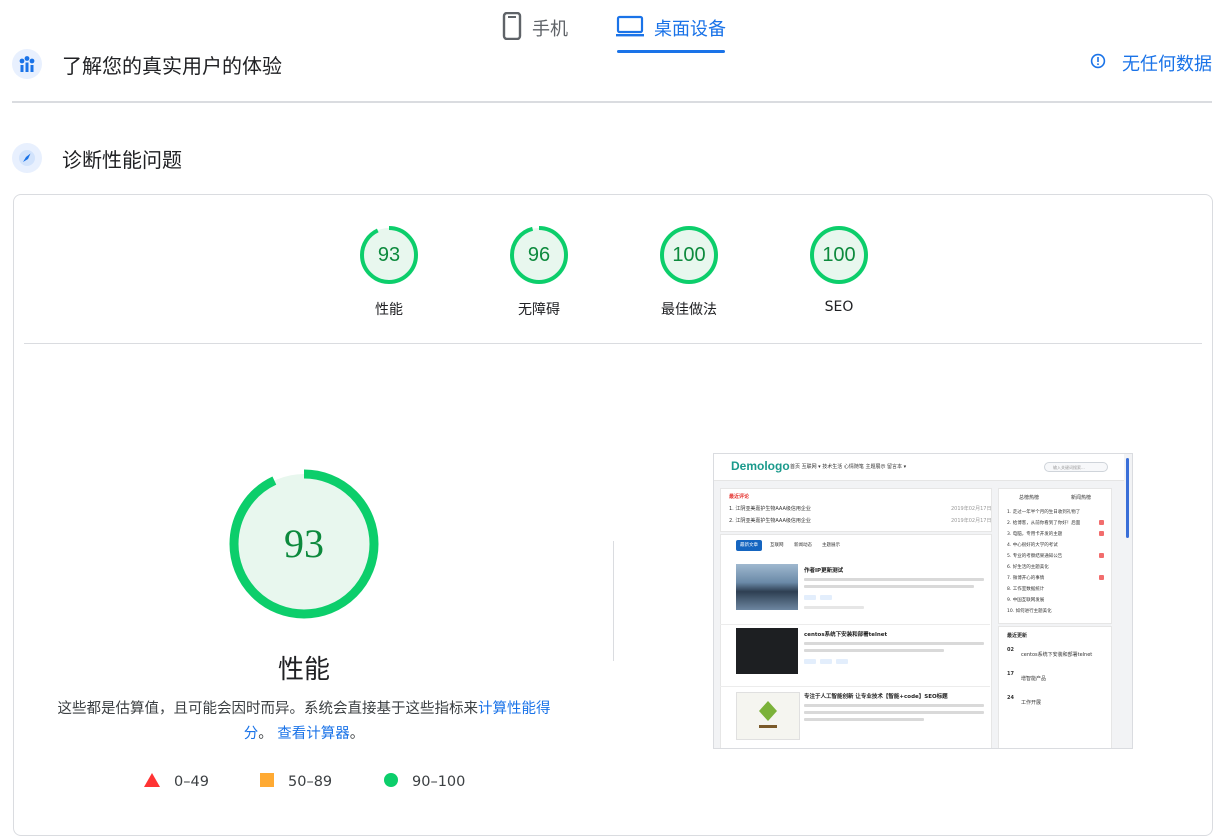  Describe the element at coordinates (1010, 698) in the screenshot. I see `thumb-recent-day: 24` at that location.